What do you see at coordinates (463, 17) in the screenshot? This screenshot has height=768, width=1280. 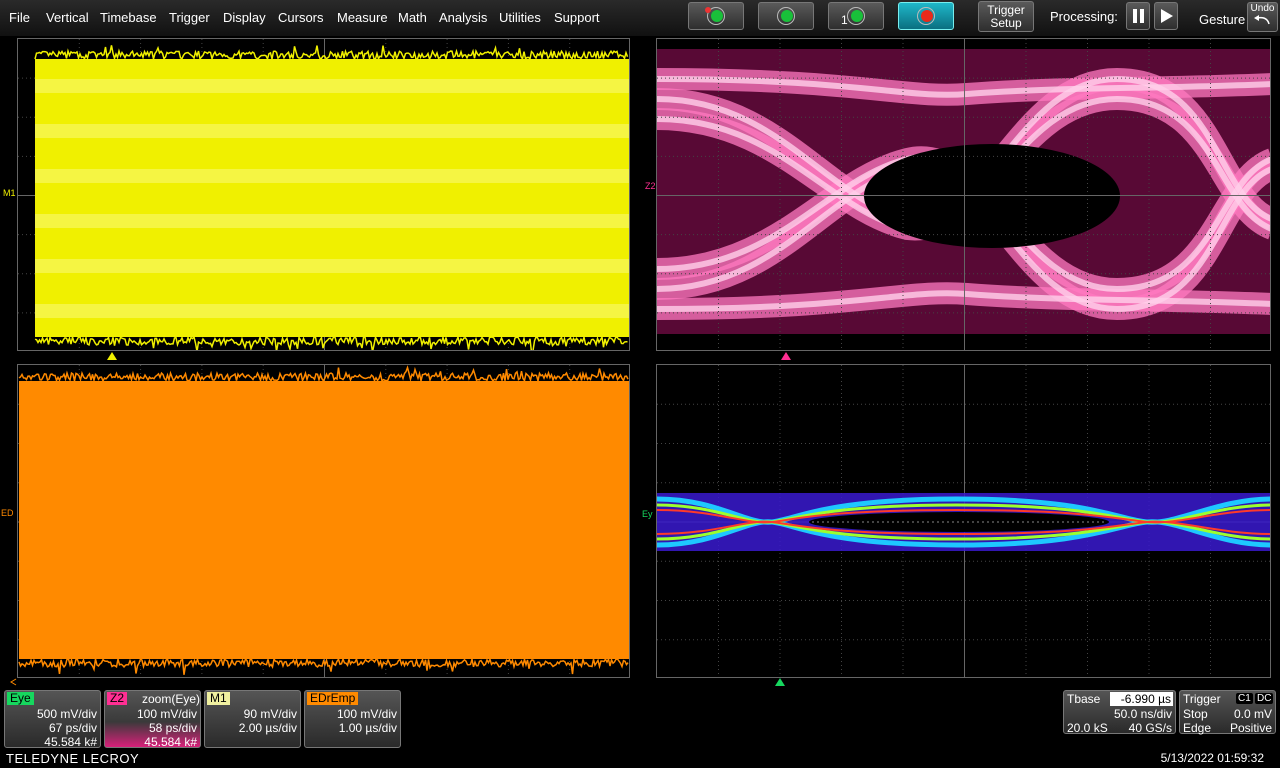 I see `menu-analysis: Analysis` at bounding box center [463, 17].